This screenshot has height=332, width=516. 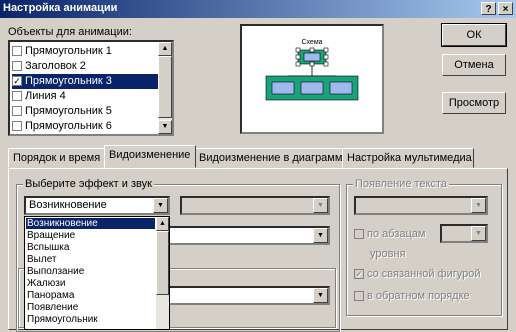 I want to click on dropdown-option: Возникновение, so click(x=90, y=223).